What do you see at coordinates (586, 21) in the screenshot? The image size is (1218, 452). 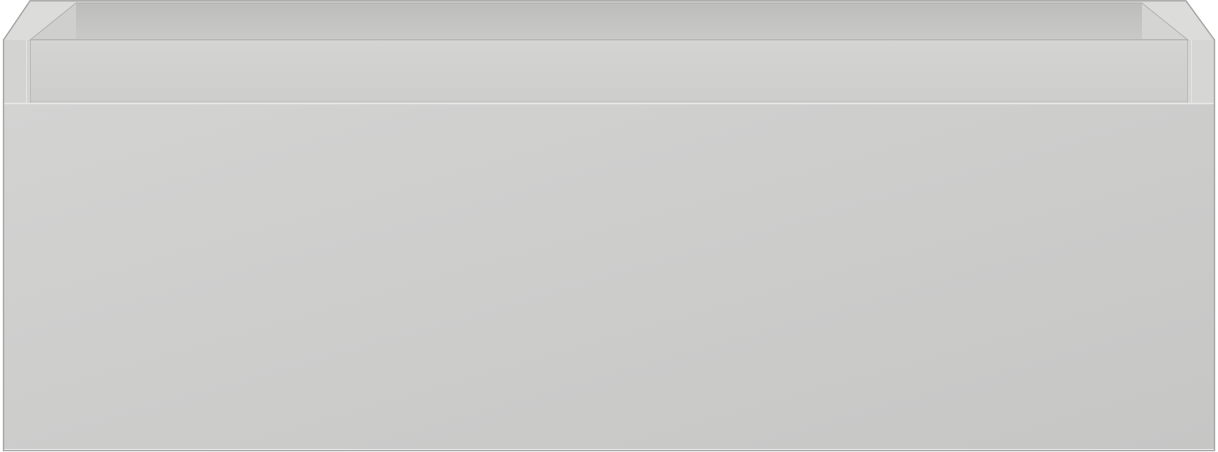 I see `inner-back-wall` at bounding box center [586, 21].